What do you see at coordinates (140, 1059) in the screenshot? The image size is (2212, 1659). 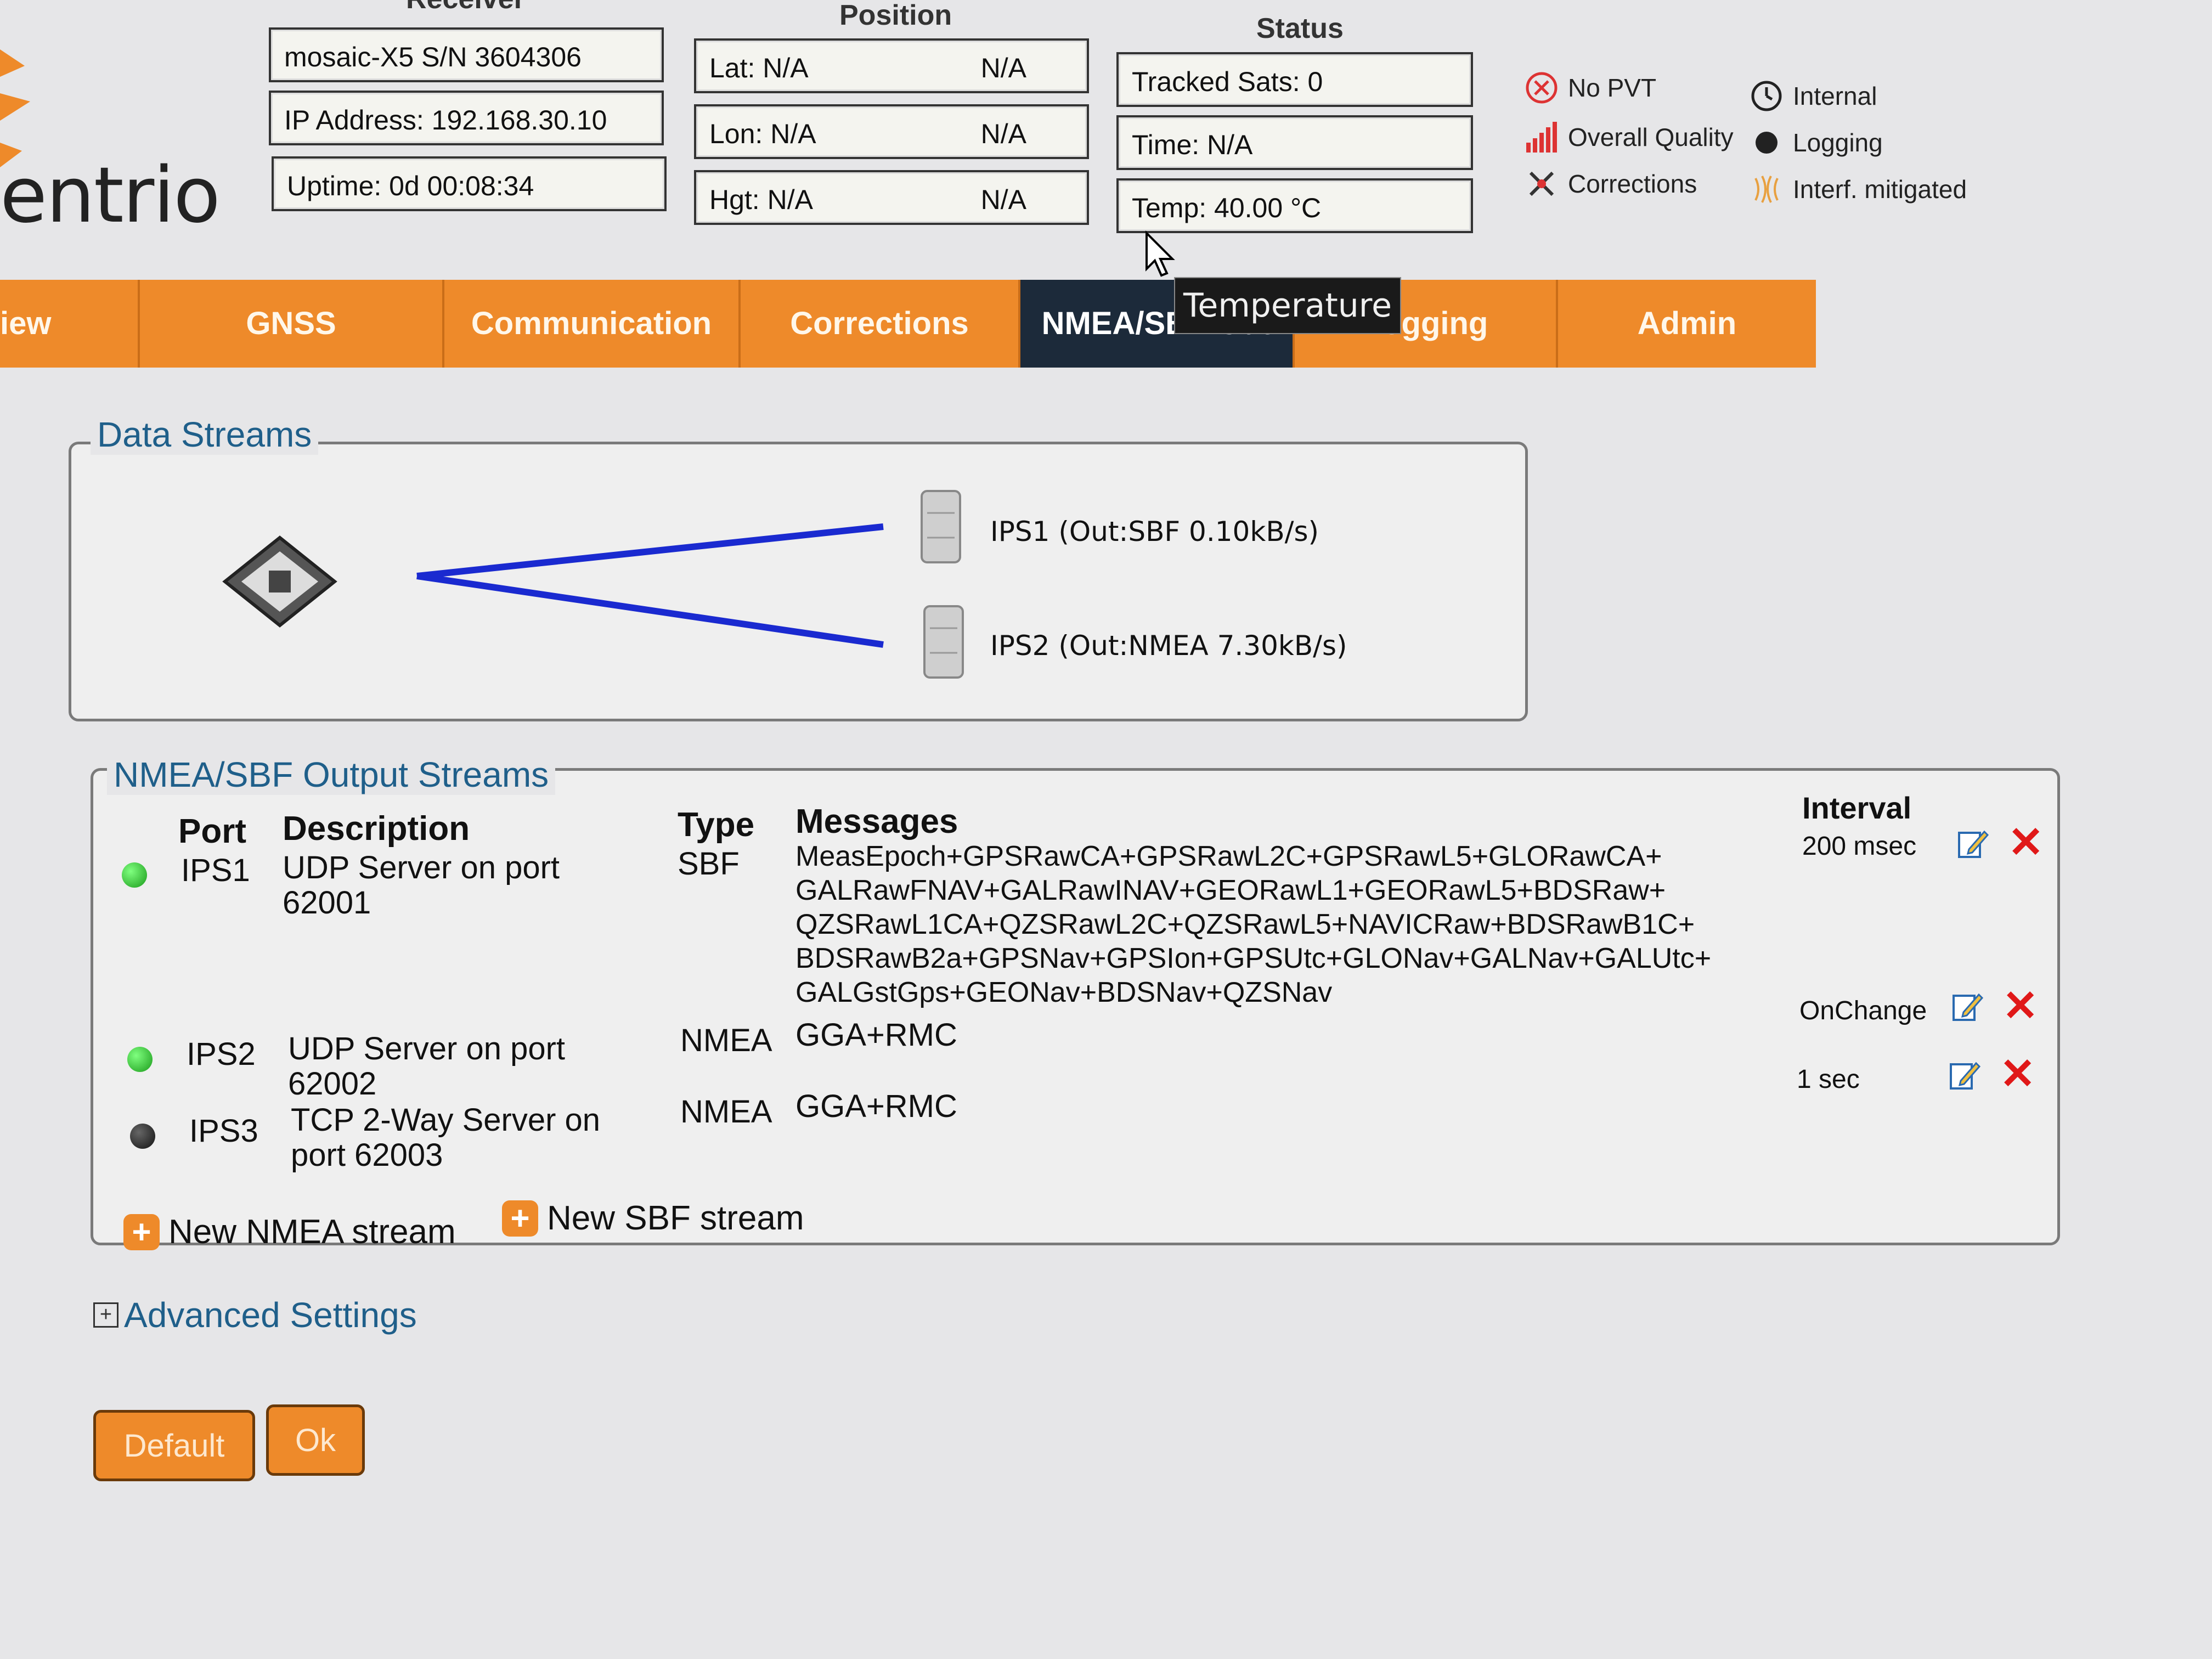 I see `status-dot-ips2` at bounding box center [140, 1059].